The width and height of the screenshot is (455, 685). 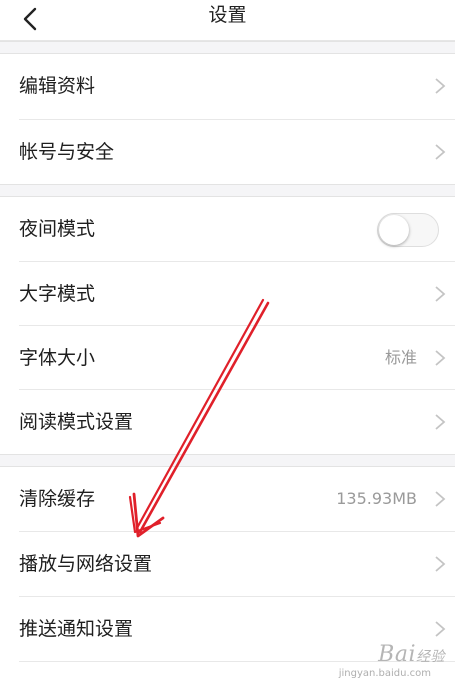 I want to click on night-mode-toggle, so click(x=408, y=230).